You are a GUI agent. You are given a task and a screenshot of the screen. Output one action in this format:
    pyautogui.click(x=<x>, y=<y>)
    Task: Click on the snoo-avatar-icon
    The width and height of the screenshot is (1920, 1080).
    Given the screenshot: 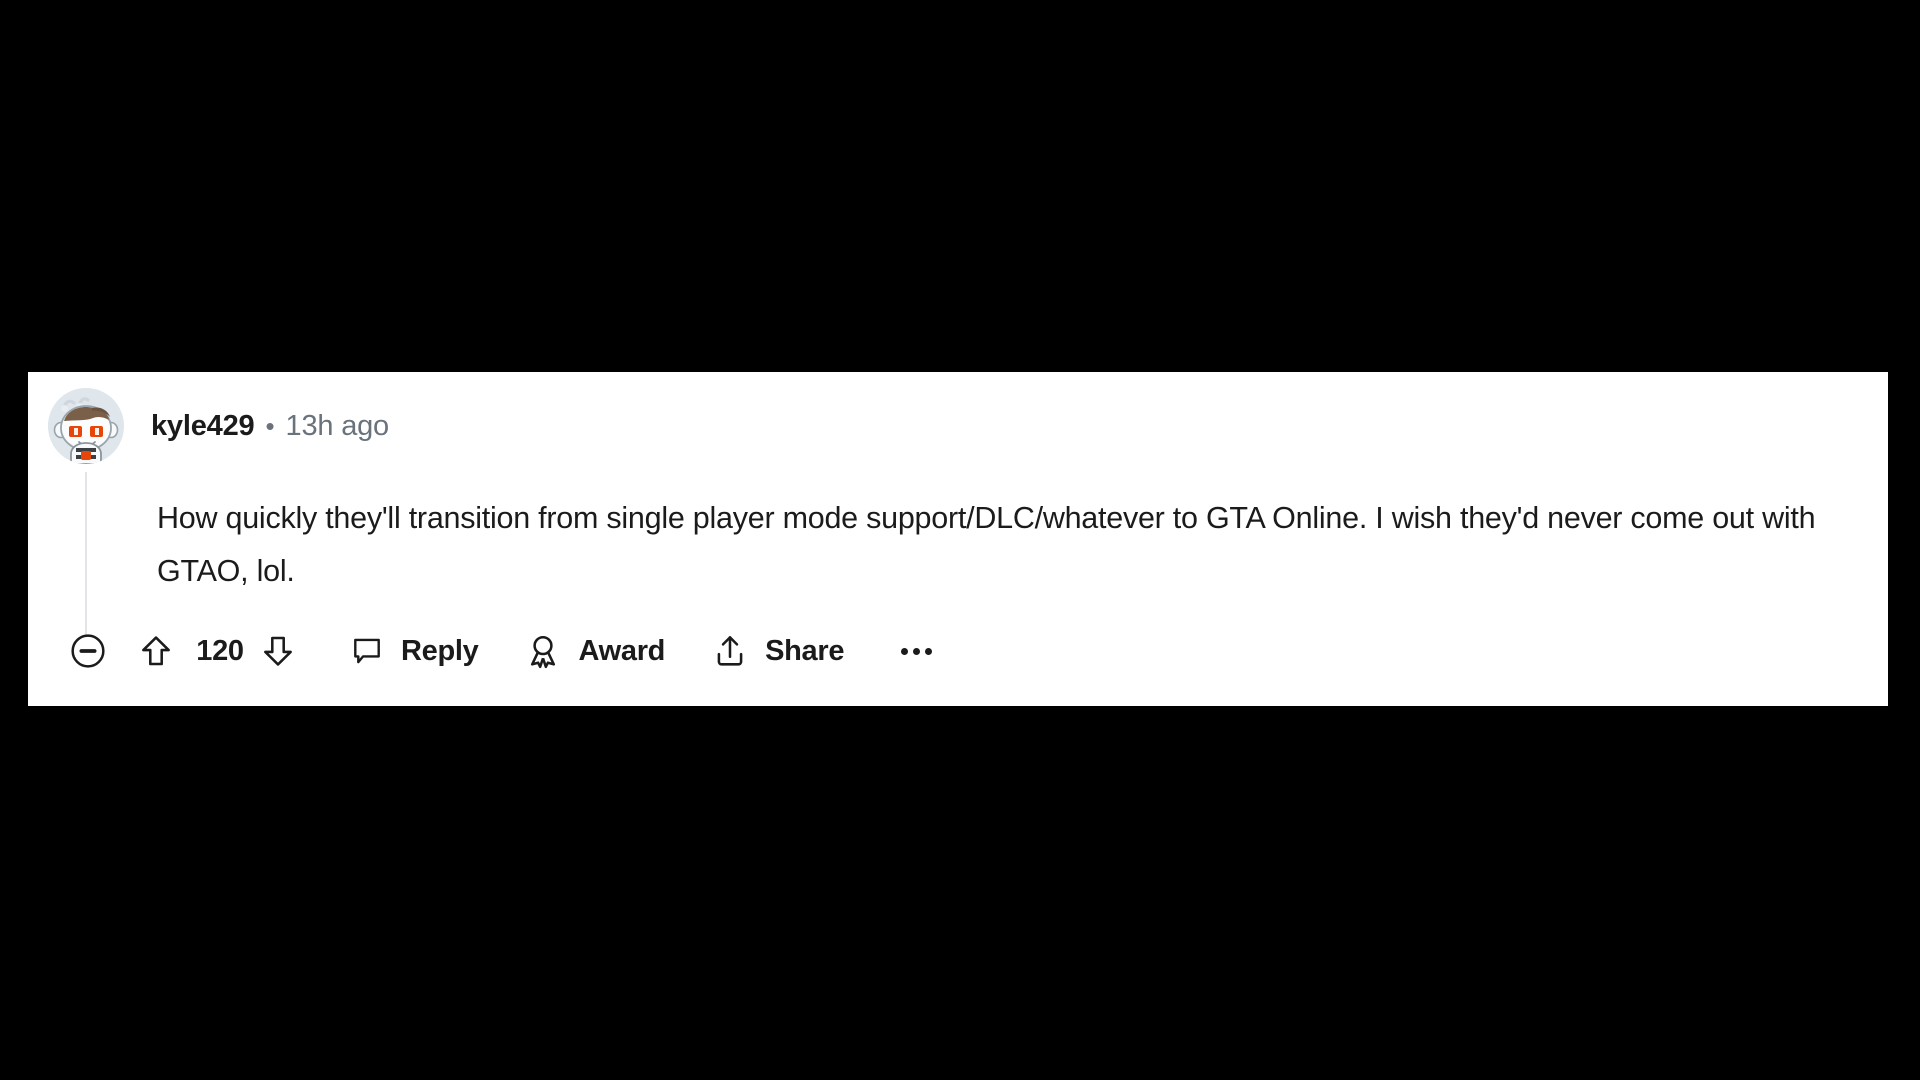 What is the action you would take?
    pyautogui.click(x=86, y=426)
    